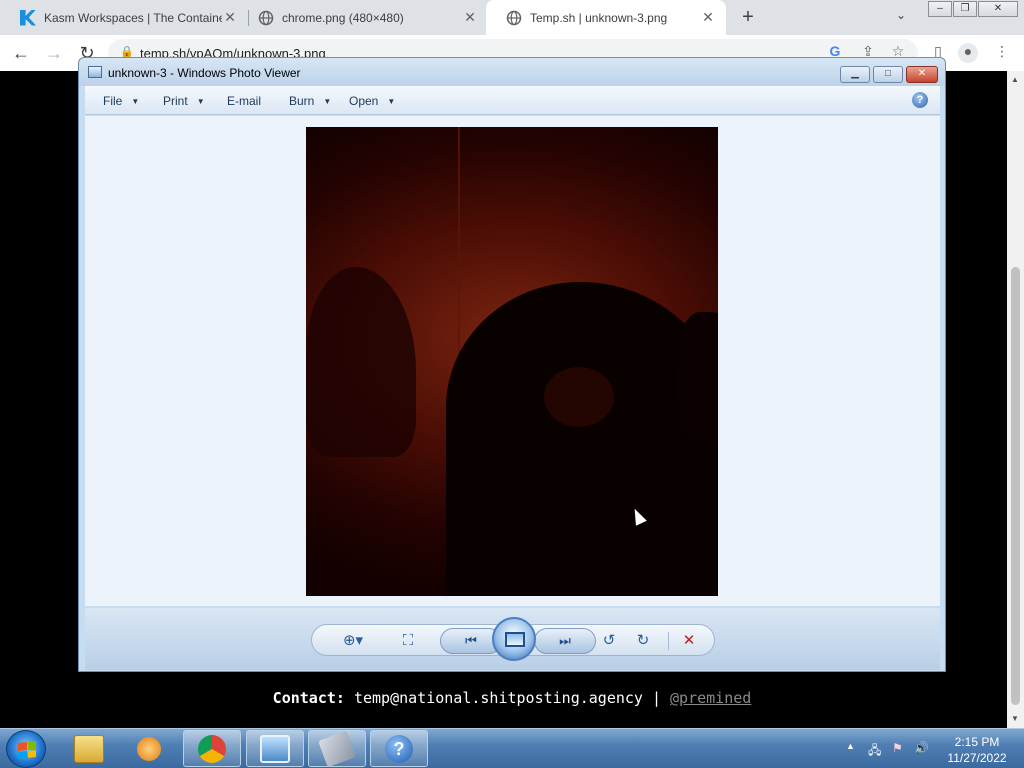 This screenshot has width=1024, height=768. Describe the element at coordinates (1015, 486) in the screenshot. I see `scrollbar-thumb` at that location.